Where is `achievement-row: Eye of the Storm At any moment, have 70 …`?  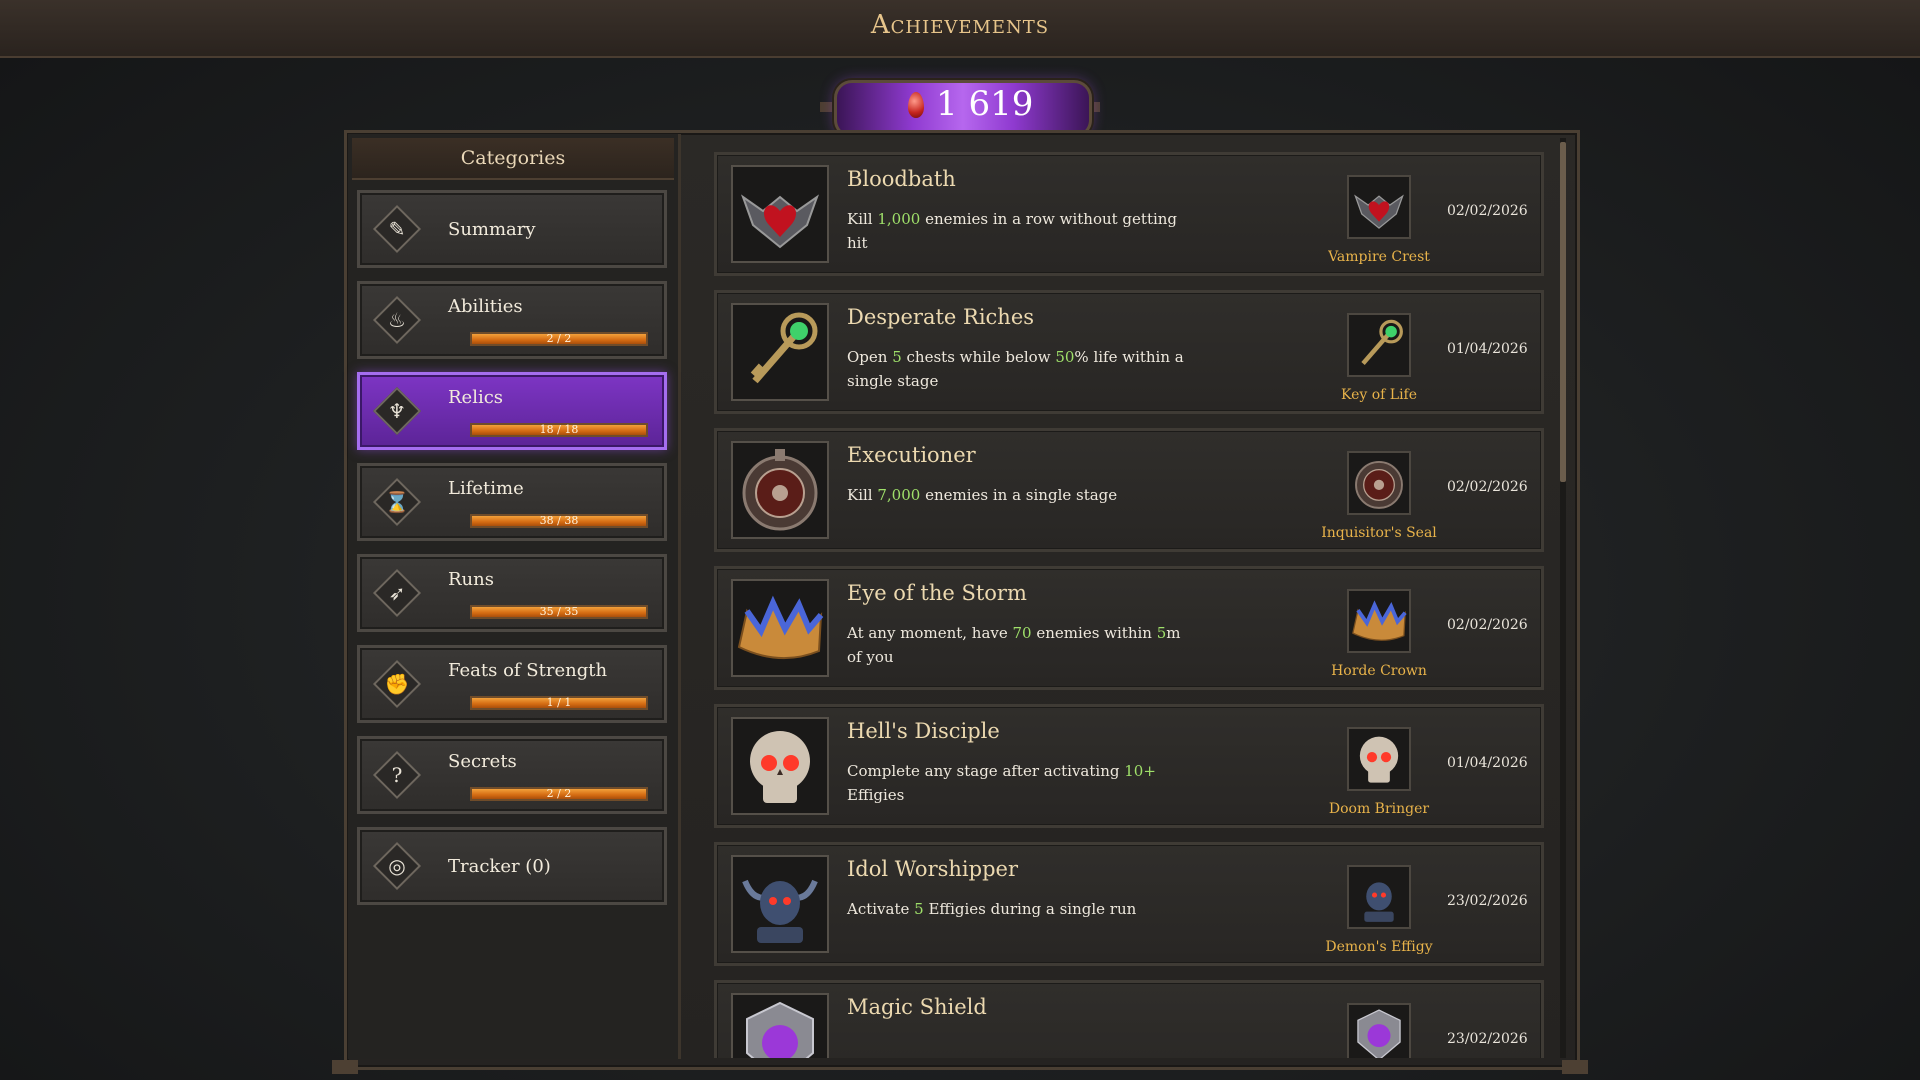
achievement-row: Eye of the Storm At any moment, have 70 … is located at coordinates (1129, 628).